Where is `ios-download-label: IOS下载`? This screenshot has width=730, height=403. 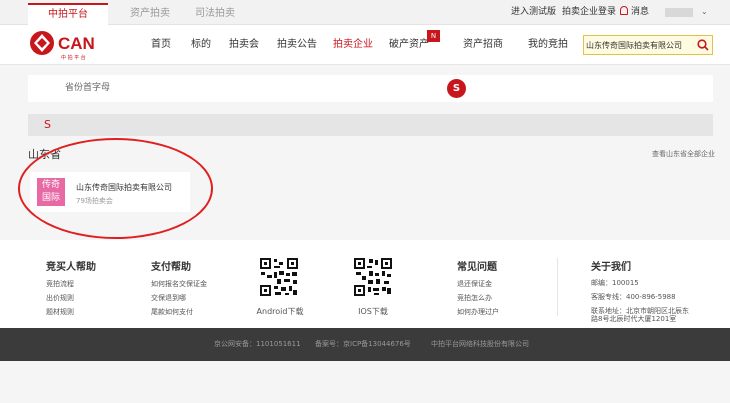
ios-download-label: IOS下载 is located at coordinates (373, 311).